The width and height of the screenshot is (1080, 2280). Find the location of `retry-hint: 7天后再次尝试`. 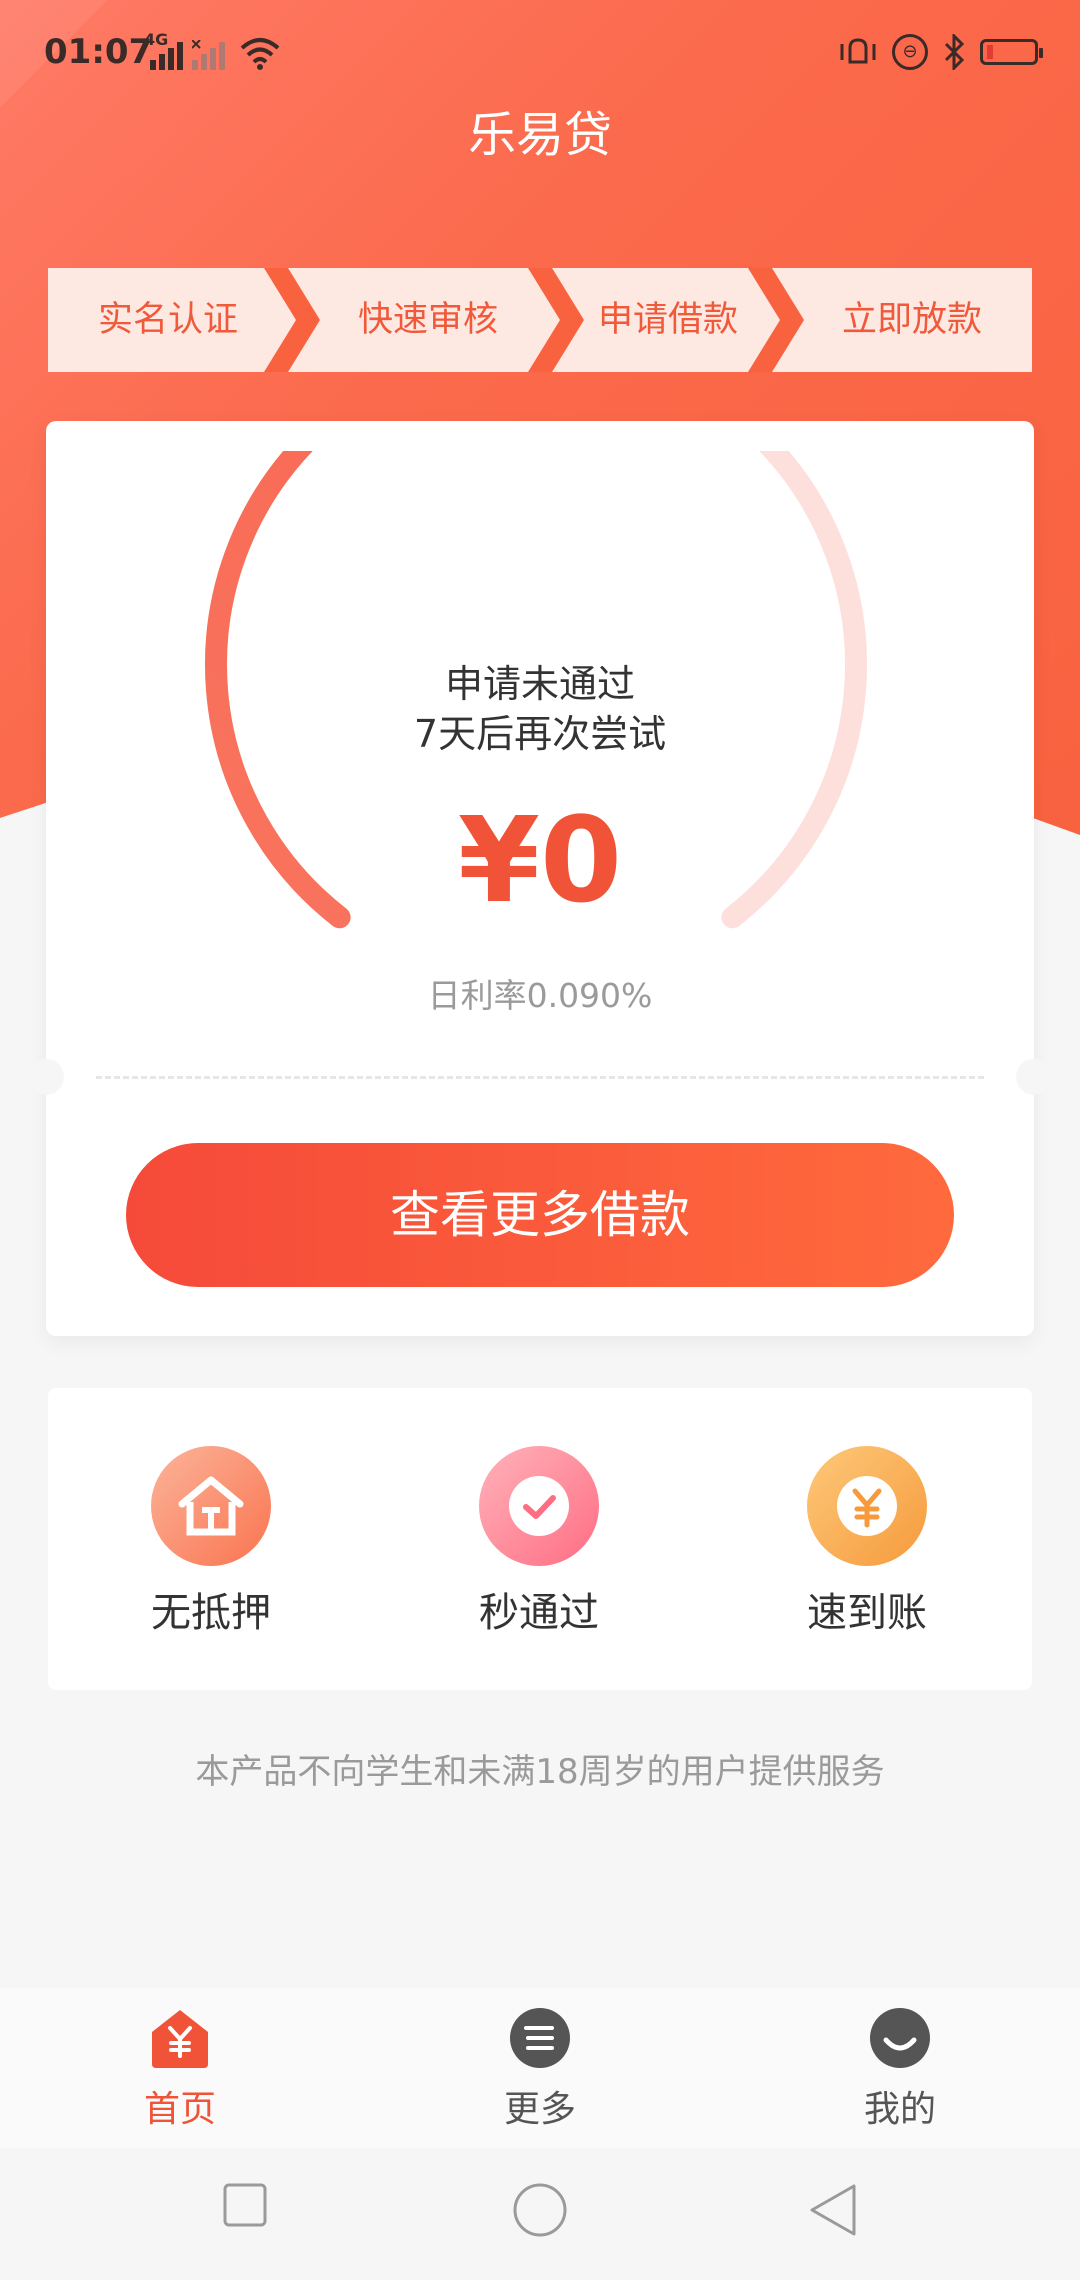

retry-hint: 7天后再次尝试 is located at coordinates (540, 734).